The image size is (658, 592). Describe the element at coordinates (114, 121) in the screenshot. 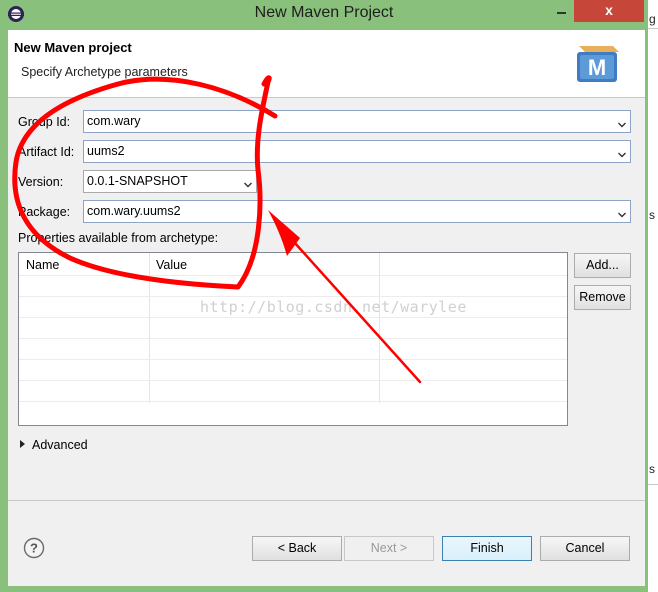

I see `group-id-value: com.wary` at that location.